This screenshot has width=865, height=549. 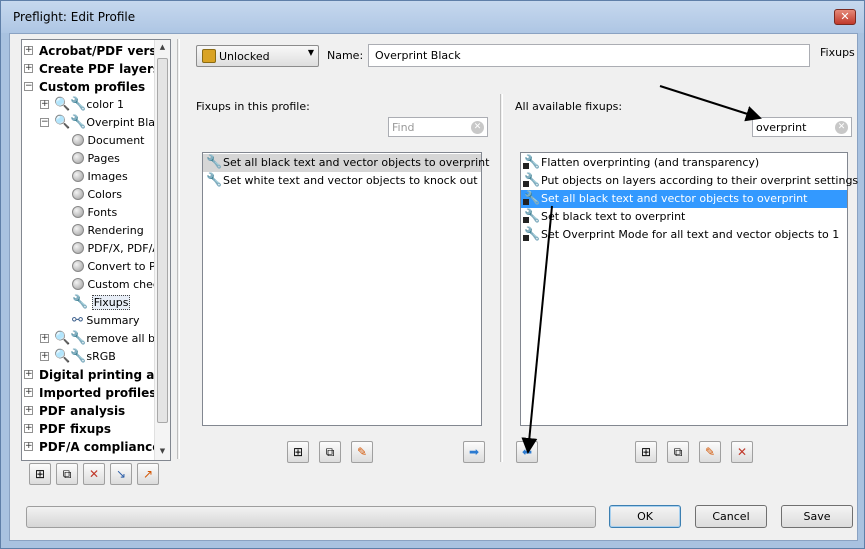 What do you see at coordinates (97, 375) in the screenshot?
I see `tree-node-digital-printing: + Digital printing and o` at bounding box center [97, 375].